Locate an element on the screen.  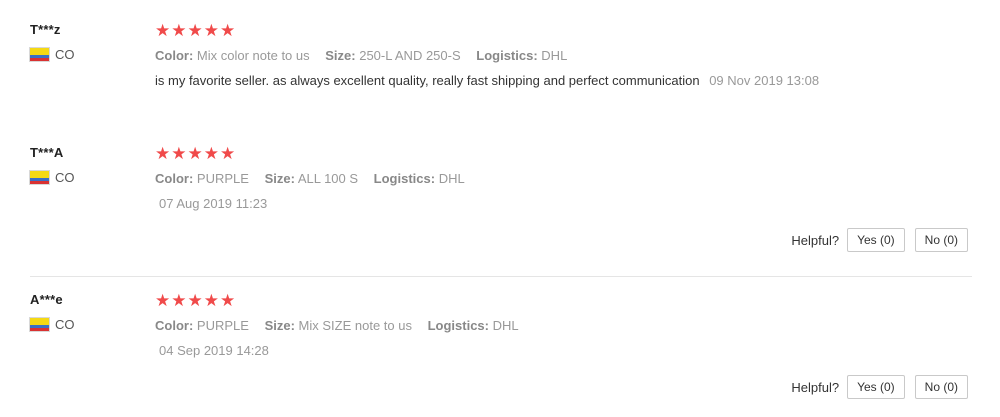
reviewer-name: T***A is located at coordinates (47, 152).